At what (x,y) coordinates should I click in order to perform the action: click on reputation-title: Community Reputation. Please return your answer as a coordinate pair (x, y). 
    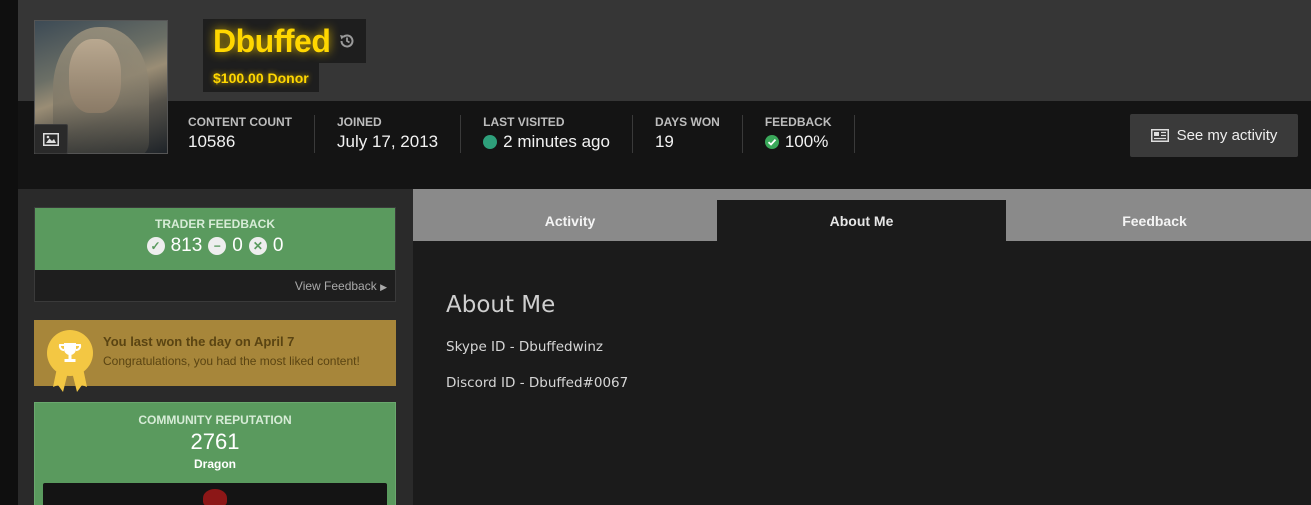
    Looking at the image, I should click on (215, 420).